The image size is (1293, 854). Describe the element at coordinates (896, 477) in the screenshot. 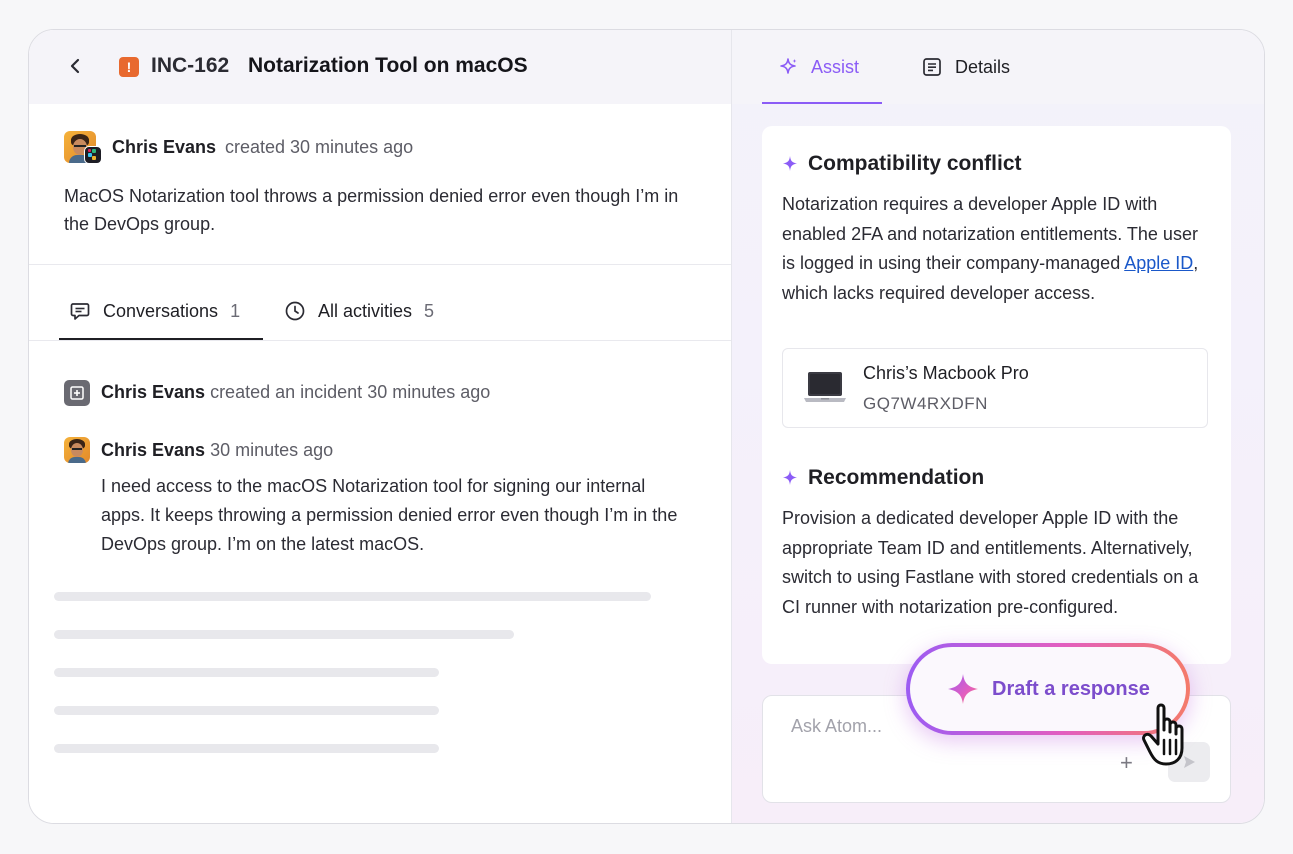

I see `recommendation-title: Recommendation` at that location.